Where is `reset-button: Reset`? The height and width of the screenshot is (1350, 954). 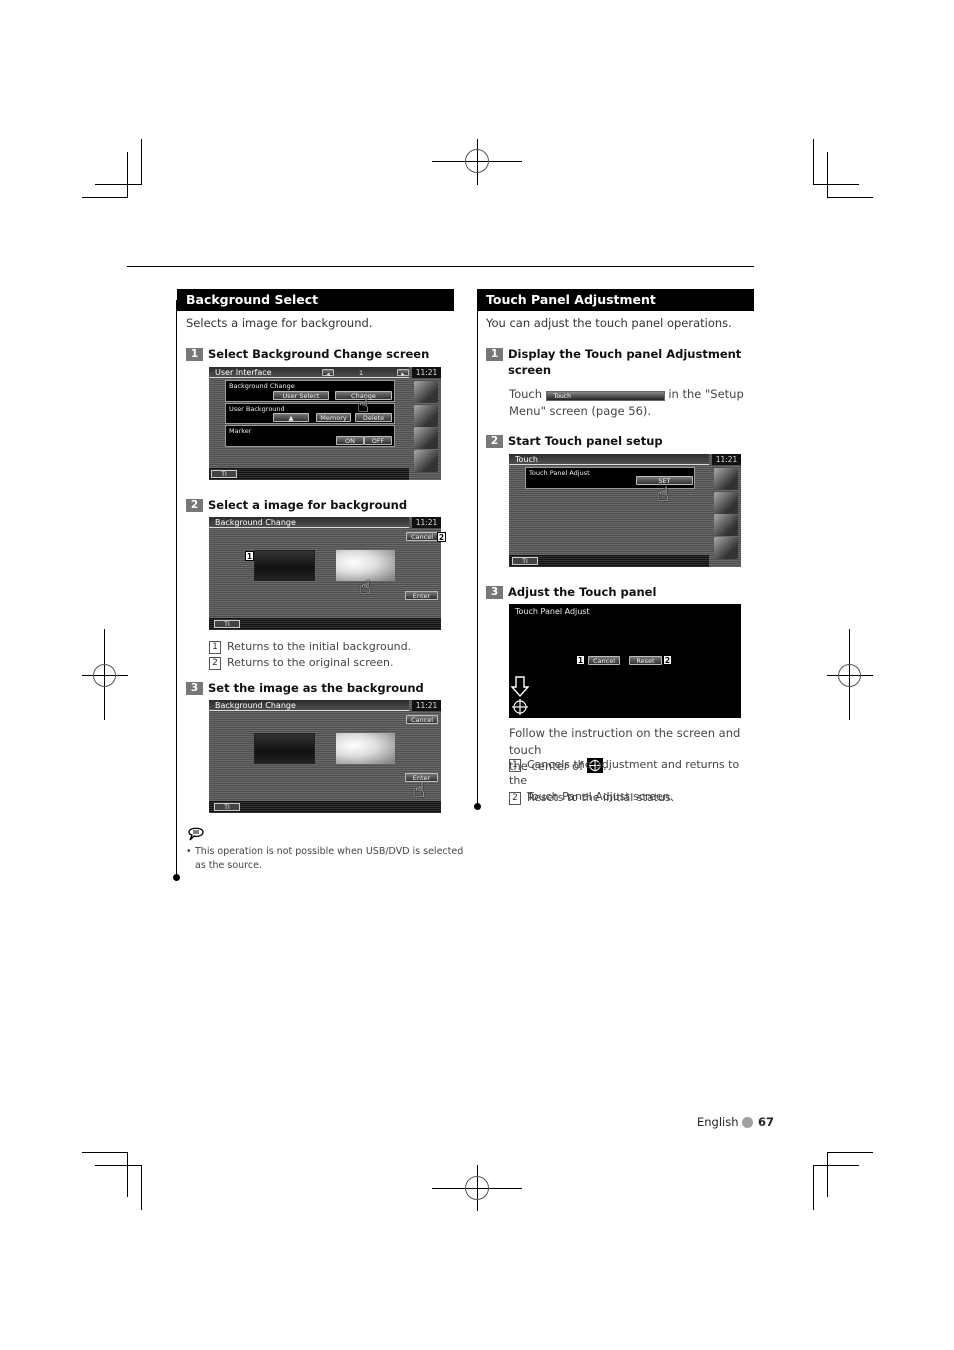 reset-button: Reset is located at coordinates (645, 660).